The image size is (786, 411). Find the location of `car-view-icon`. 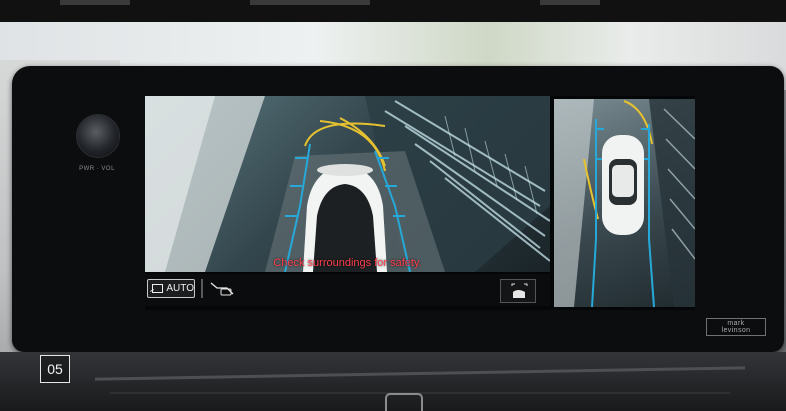

car-view-icon is located at coordinates (222, 289).